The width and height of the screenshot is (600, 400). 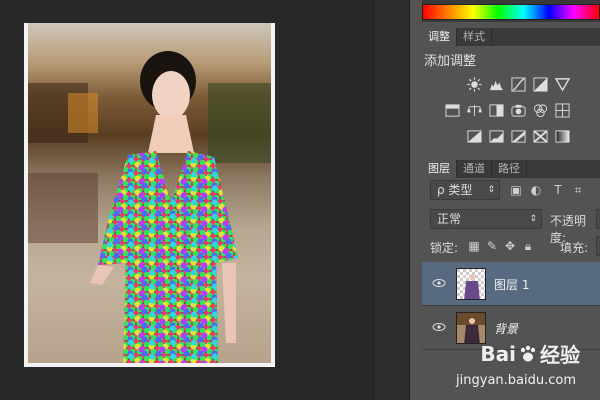 I want to click on lock-label: 锁定:, so click(x=444, y=248).